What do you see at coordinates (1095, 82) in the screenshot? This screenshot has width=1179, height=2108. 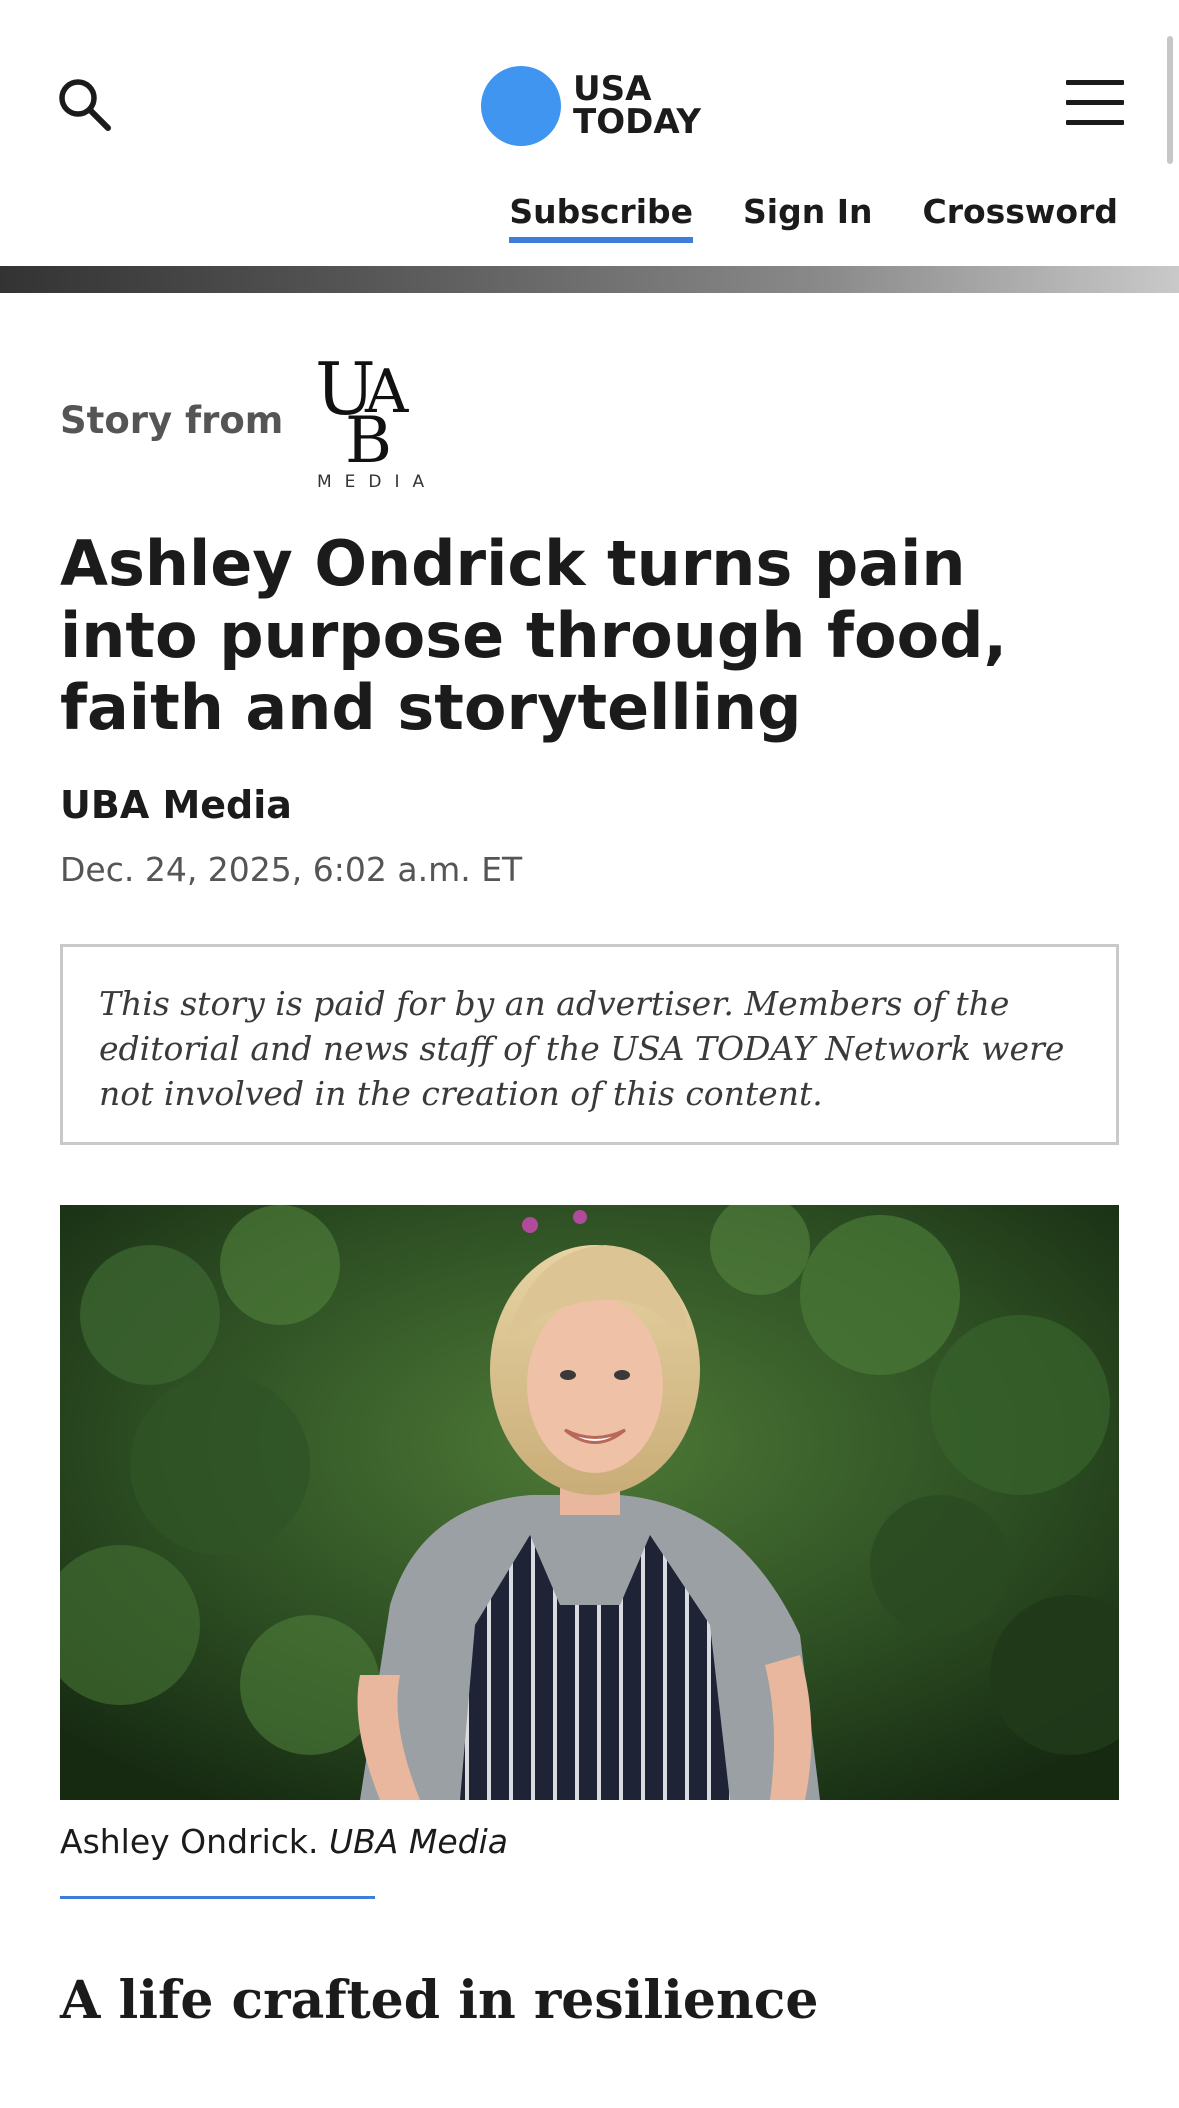 I see `hamburger-menu-icon` at bounding box center [1095, 82].